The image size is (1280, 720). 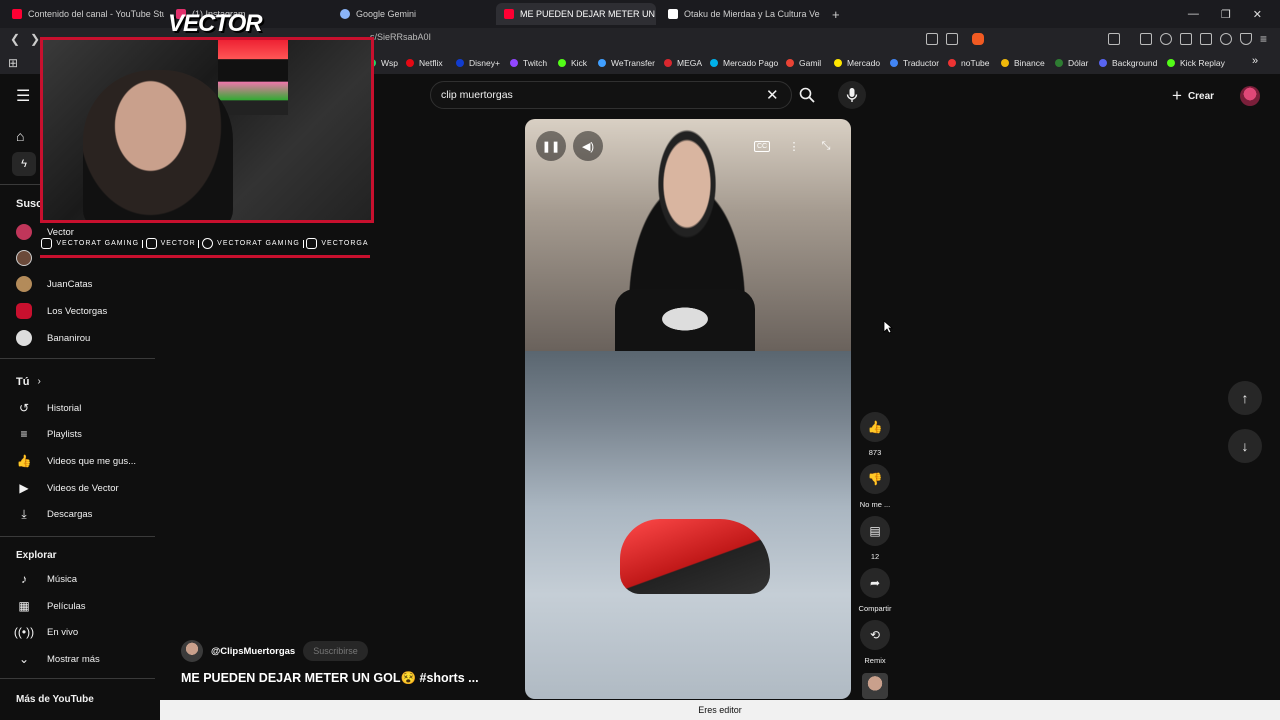 What do you see at coordinates (35, 39) in the screenshot?
I see `forward-icon: ❯` at bounding box center [35, 39].